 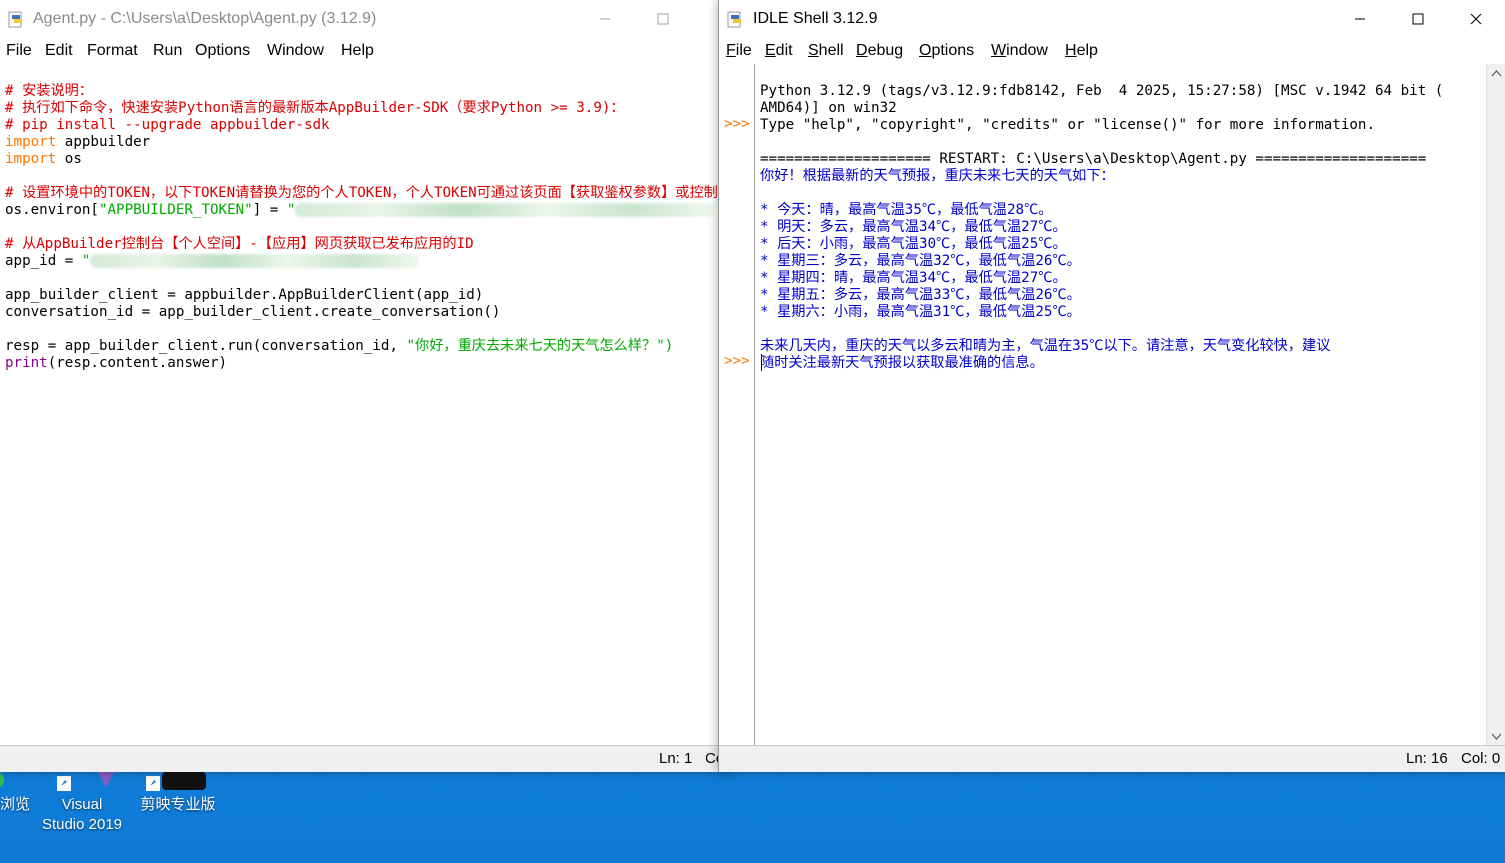 What do you see at coordinates (779, 51) in the screenshot?
I see `shell-menu-edit: Edit` at bounding box center [779, 51].